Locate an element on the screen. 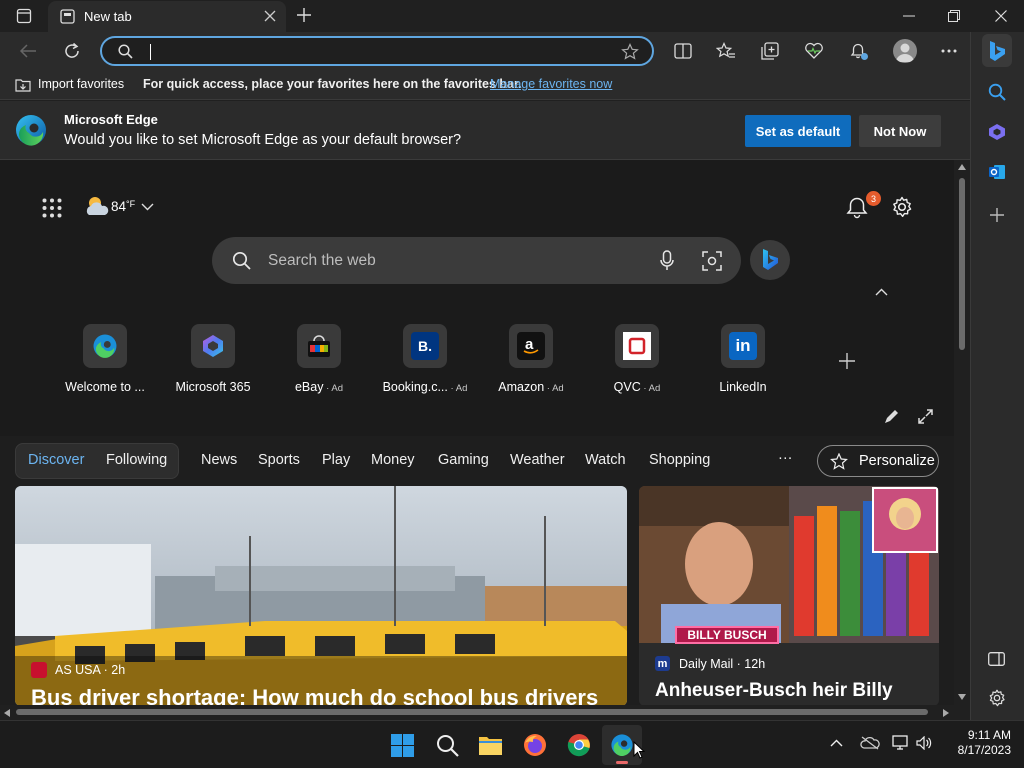 The width and height of the screenshot is (1024, 768). tab-weather: Weather is located at coordinates (537, 460).